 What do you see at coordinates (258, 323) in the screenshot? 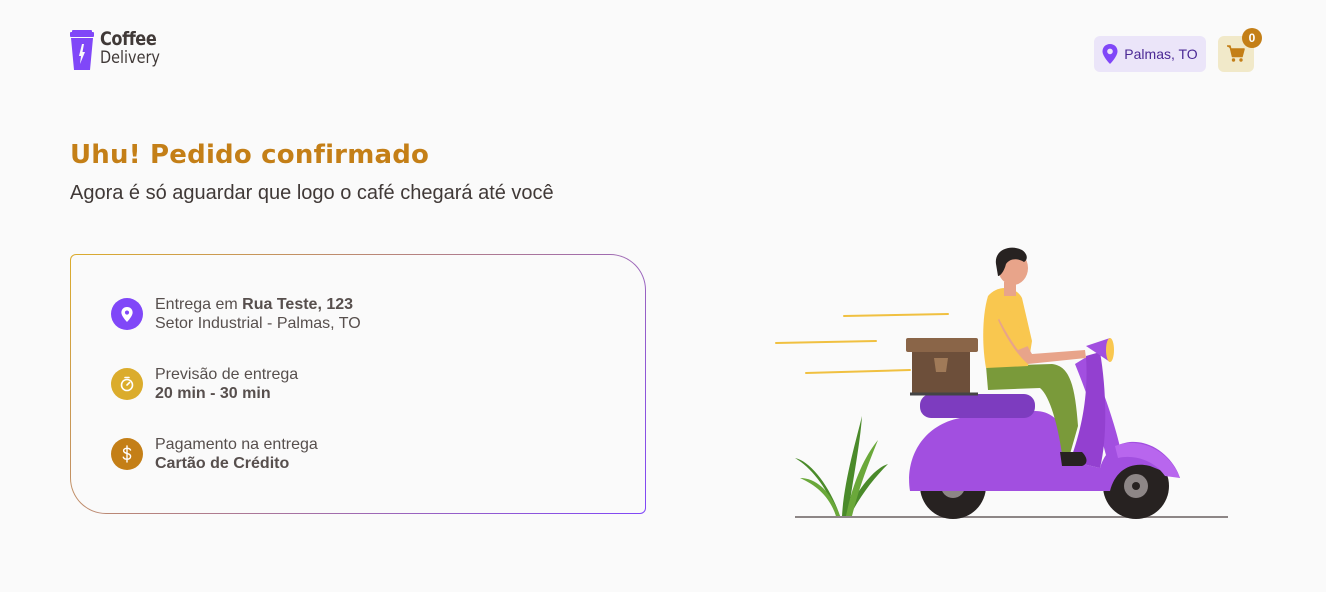
I see `delivery-area: Setor Industrial - Palmas, TO` at bounding box center [258, 323].